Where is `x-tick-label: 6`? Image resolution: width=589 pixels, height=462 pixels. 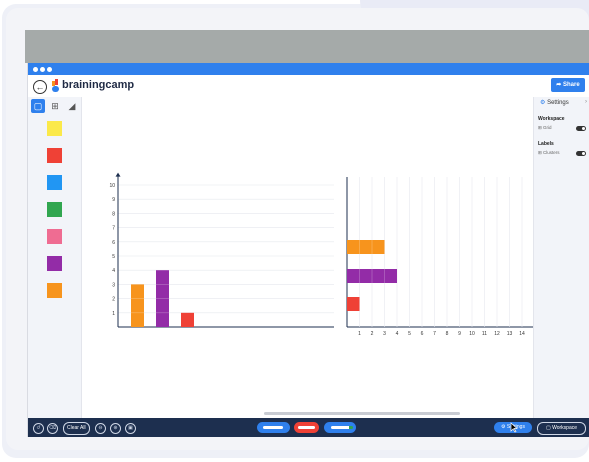 x-tick-label: 6 is located at coordinates (422, 334).